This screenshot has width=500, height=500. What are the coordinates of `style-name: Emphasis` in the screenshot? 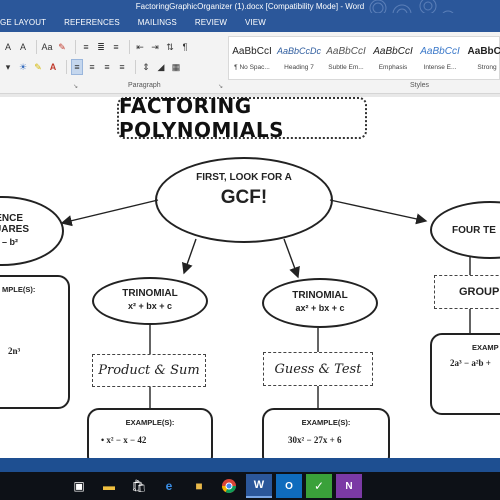 It's located at (393, 67).